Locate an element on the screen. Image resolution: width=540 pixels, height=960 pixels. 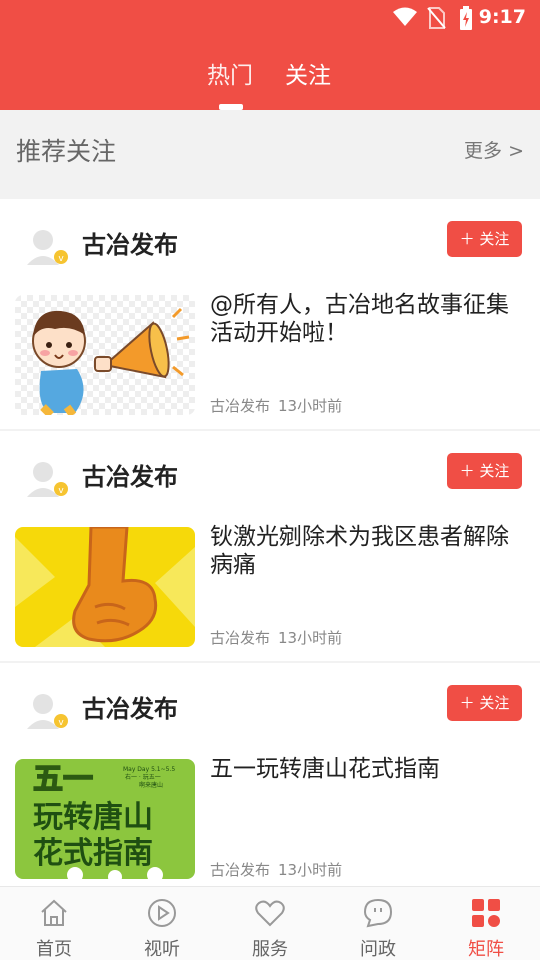
nav-matrix: 矩阵 is located at coordinates (486, 923).